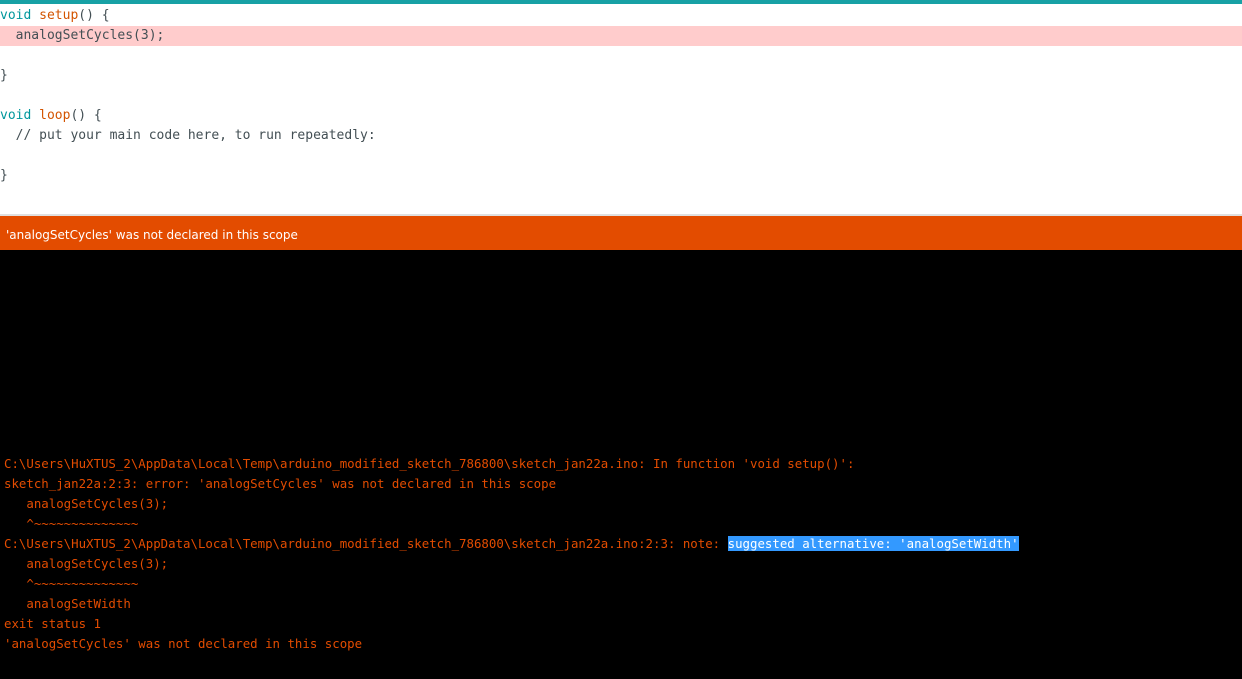 The width and height of the screenshot is (1242, 679). Describe the element at coordinates (52, 623) in the screenshot. I see `console-line: exit status 1` at that location.